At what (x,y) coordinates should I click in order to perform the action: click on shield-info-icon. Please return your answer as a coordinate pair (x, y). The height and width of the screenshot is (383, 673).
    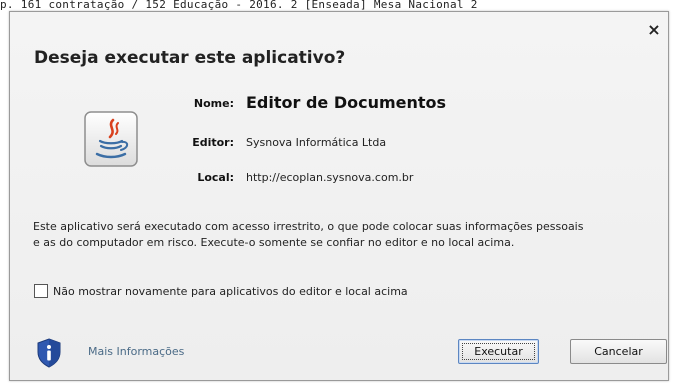
    Looking at the image, I should click on (49, 353).